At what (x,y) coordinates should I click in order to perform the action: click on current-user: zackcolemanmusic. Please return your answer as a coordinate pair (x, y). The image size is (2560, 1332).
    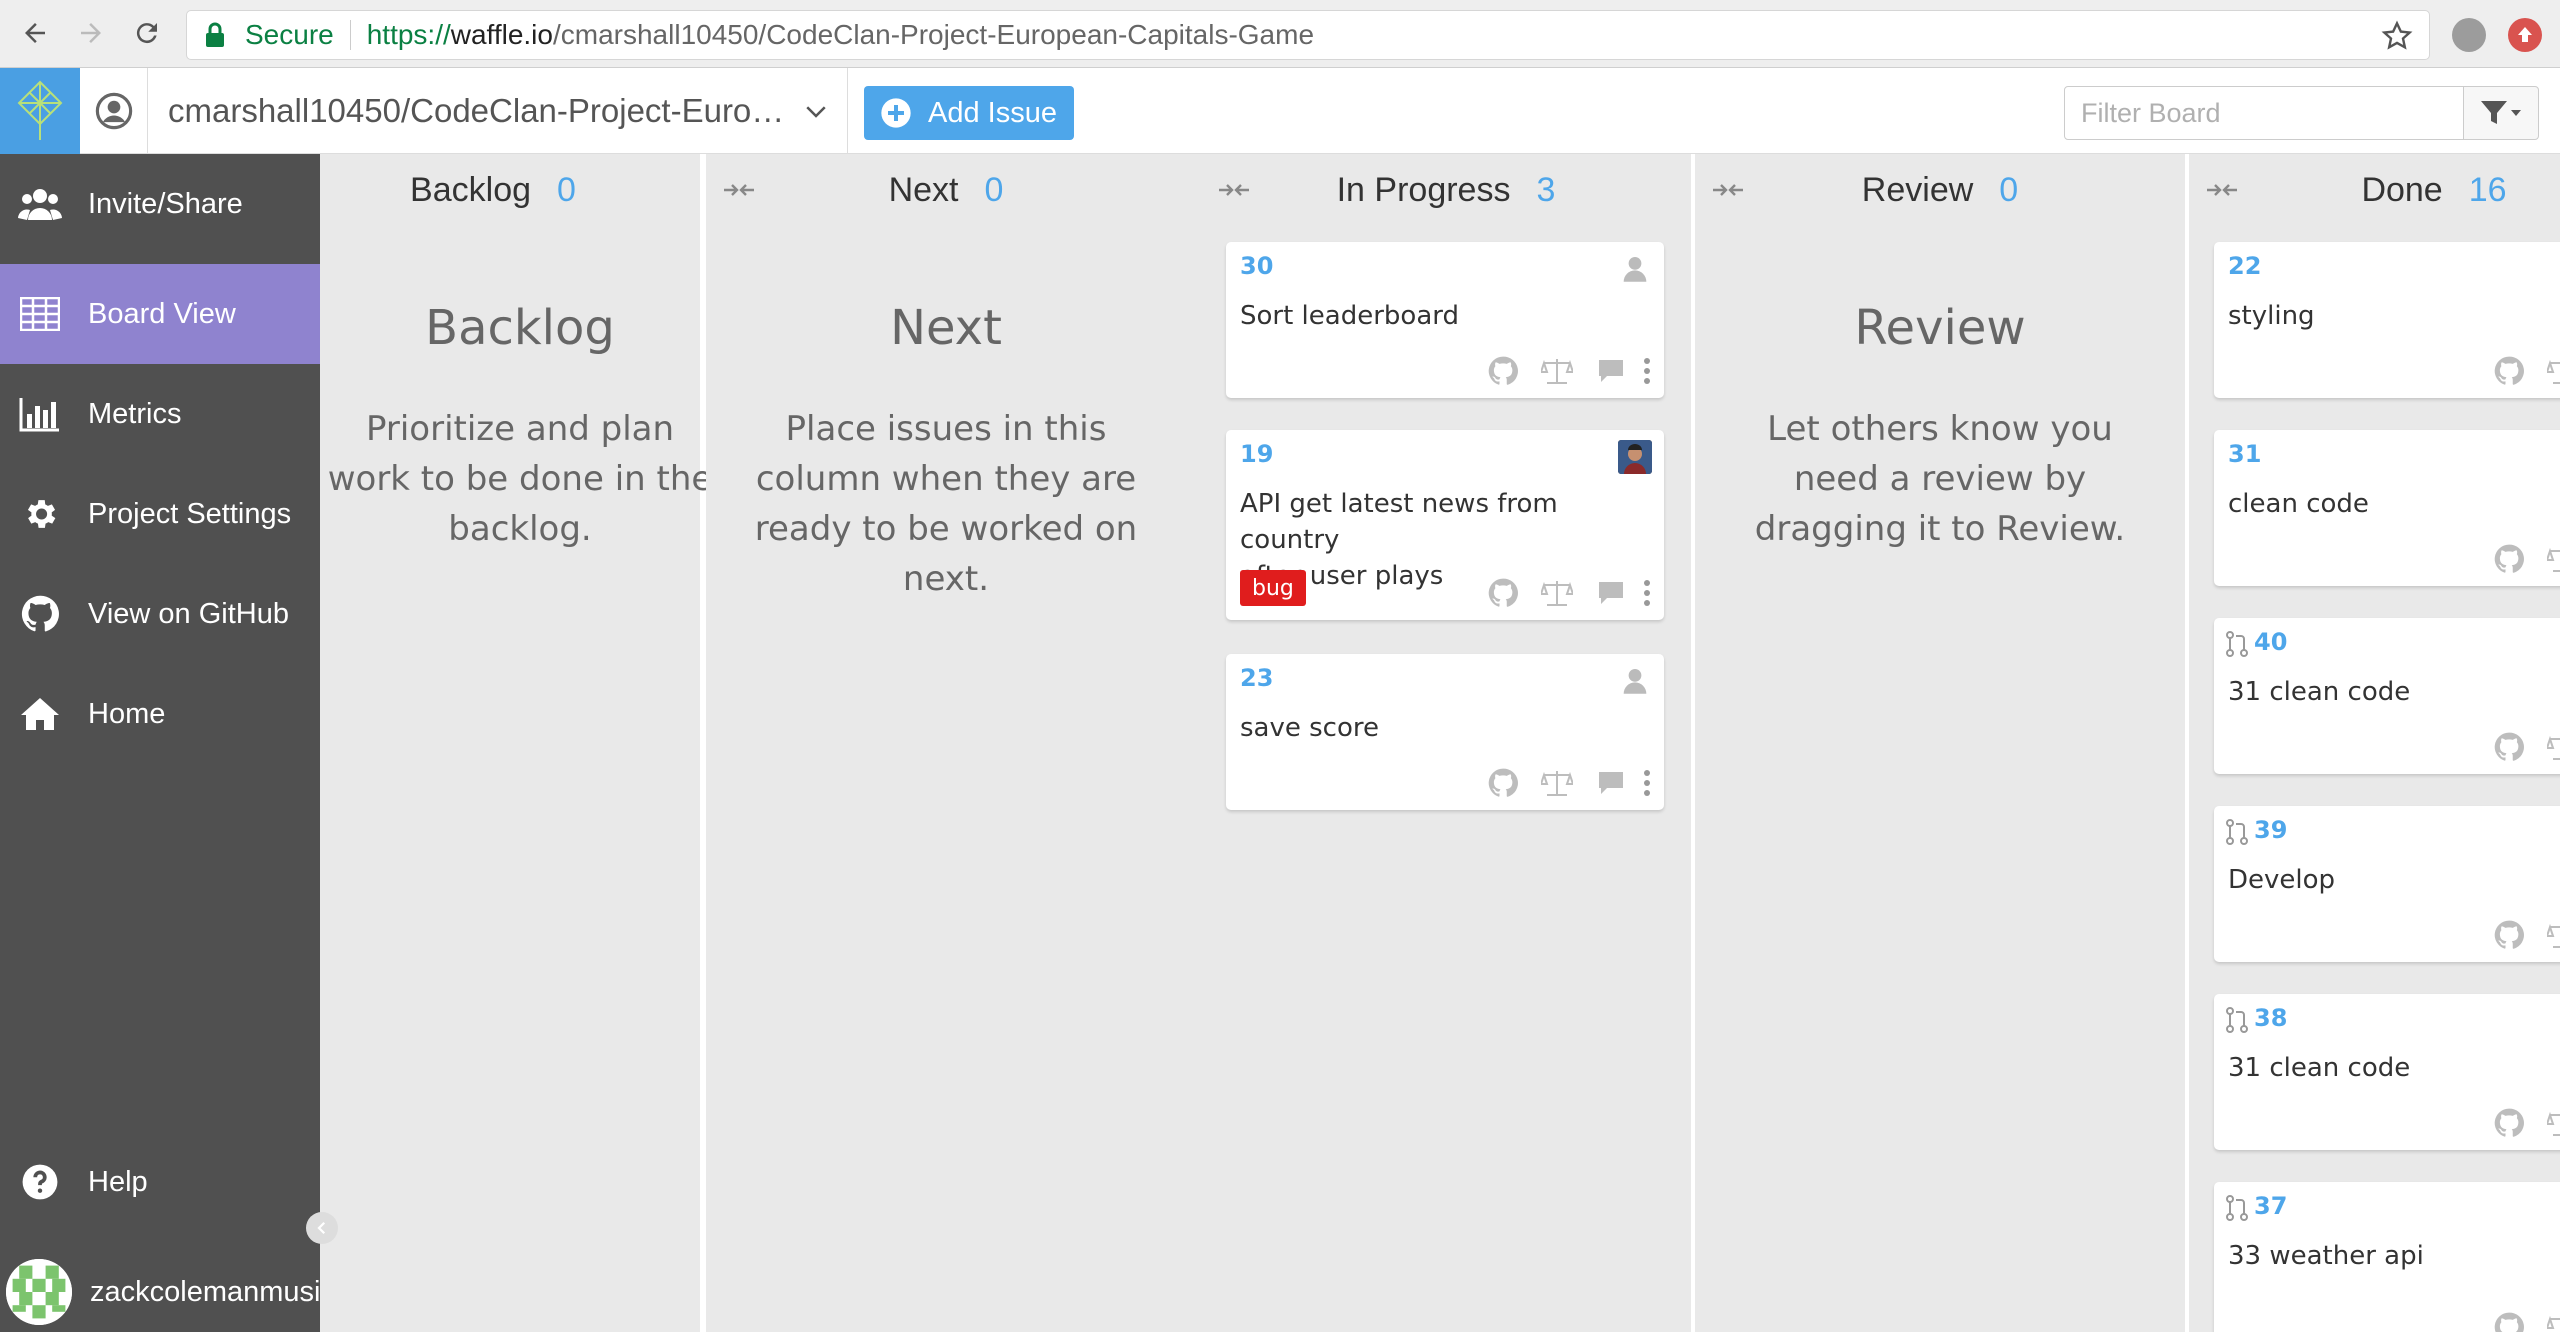
    Looking at the image, I should click on (160, 1292).